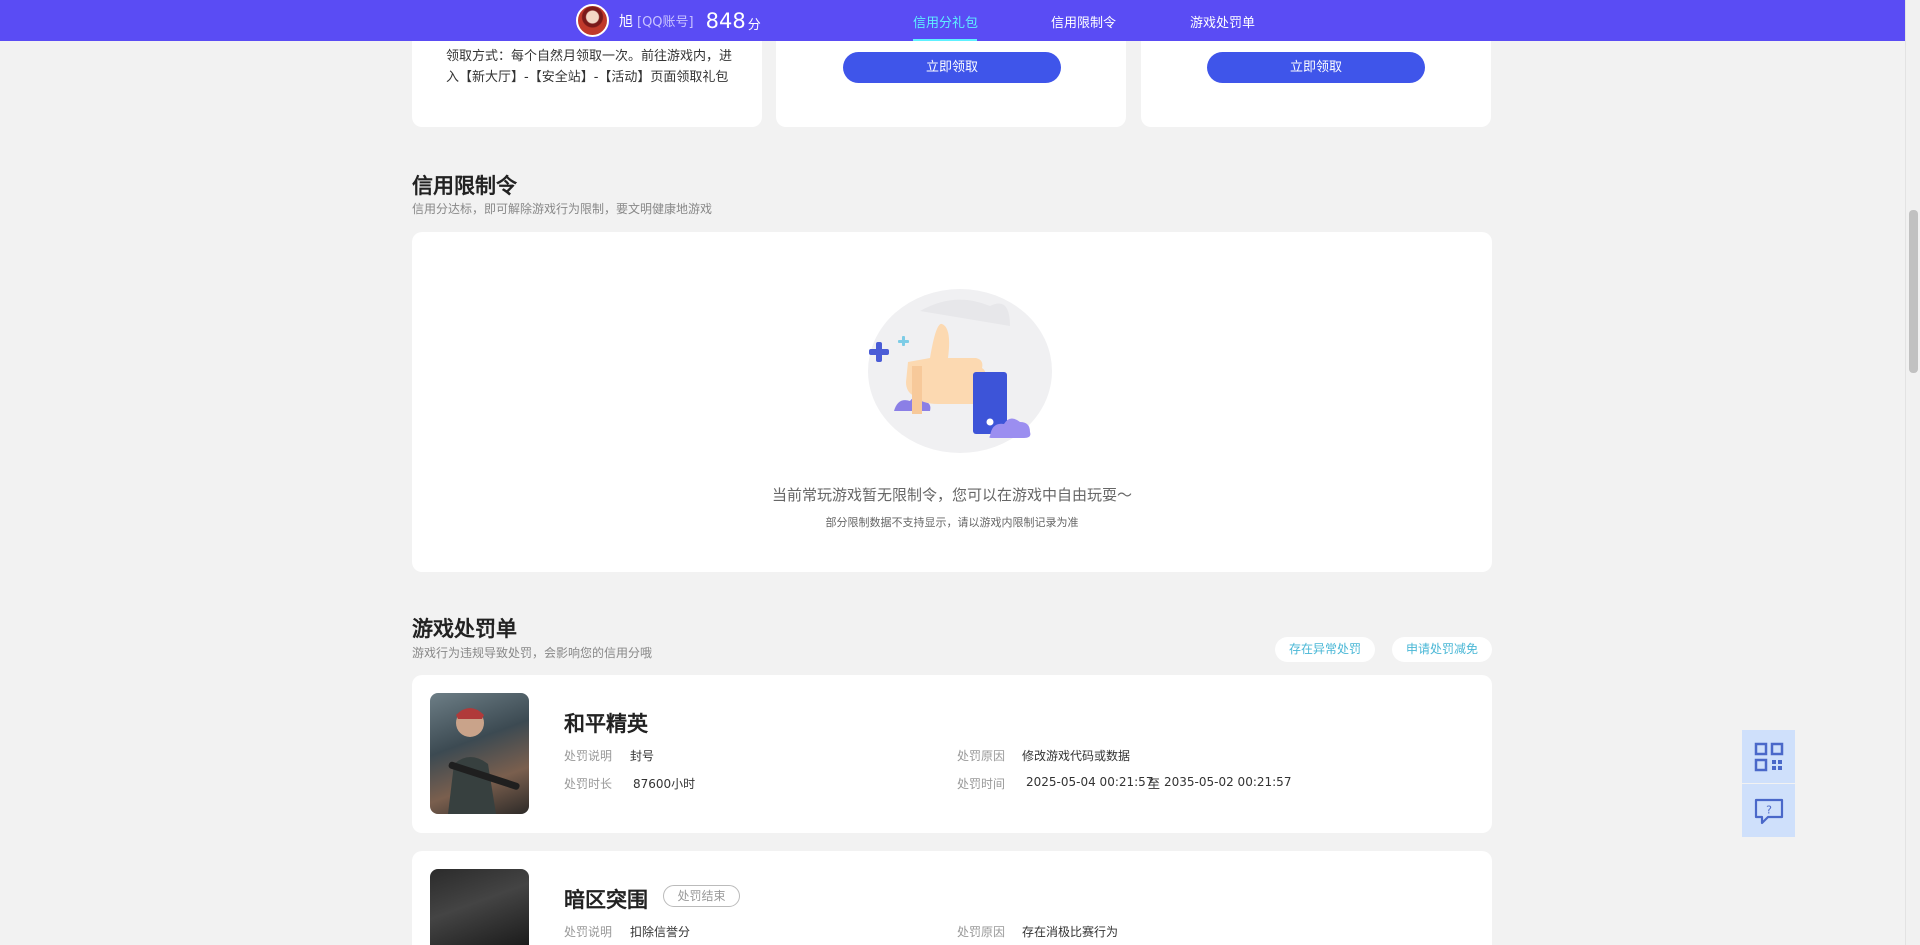 This screenshot has width=1920, height=945. I want to click on restriction-empty-note: 部分限制数据不支持显示，请以游戏内限制记录为准, so click(952, 522).